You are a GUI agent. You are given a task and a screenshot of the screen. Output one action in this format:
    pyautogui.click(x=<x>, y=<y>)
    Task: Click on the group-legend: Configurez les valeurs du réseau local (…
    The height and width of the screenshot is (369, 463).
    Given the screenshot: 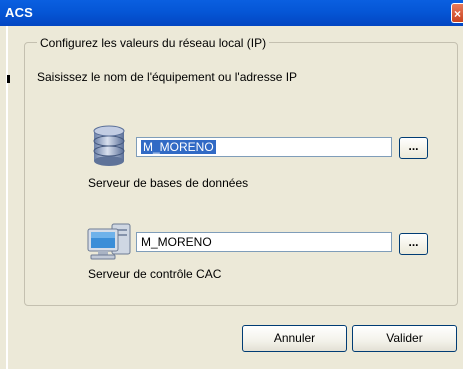 What is the action you would take?
    pyautogui.click(x=153, y=43)
    